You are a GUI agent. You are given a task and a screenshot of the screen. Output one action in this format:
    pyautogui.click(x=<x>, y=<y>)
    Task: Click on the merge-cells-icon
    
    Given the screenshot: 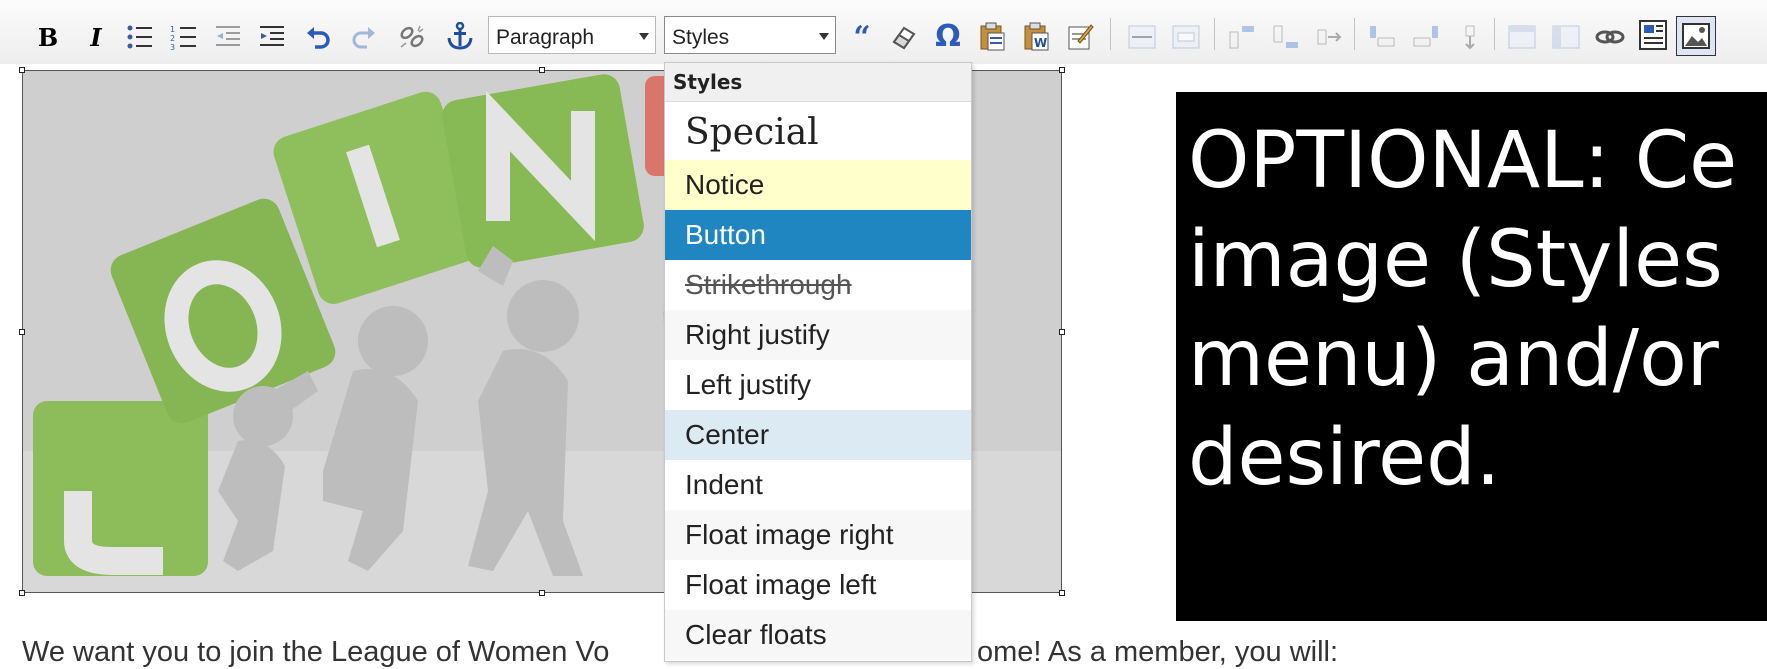 What is the action you would take?
    pyautogui.click(x=1566, y=37)
    